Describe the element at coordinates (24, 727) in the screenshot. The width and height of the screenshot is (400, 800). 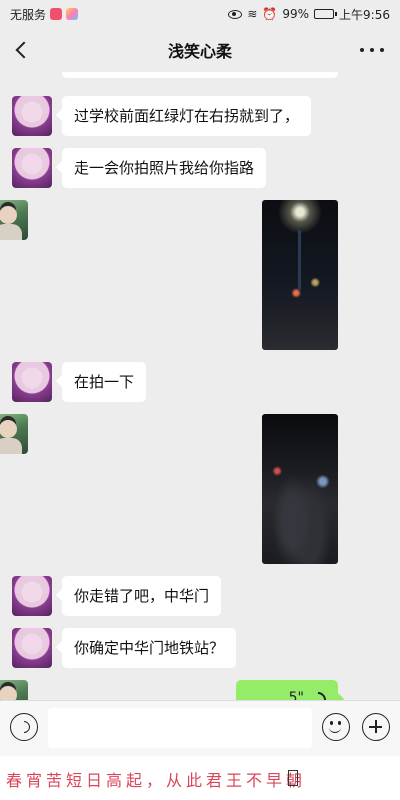
I see `voice-input-icon` at that location.